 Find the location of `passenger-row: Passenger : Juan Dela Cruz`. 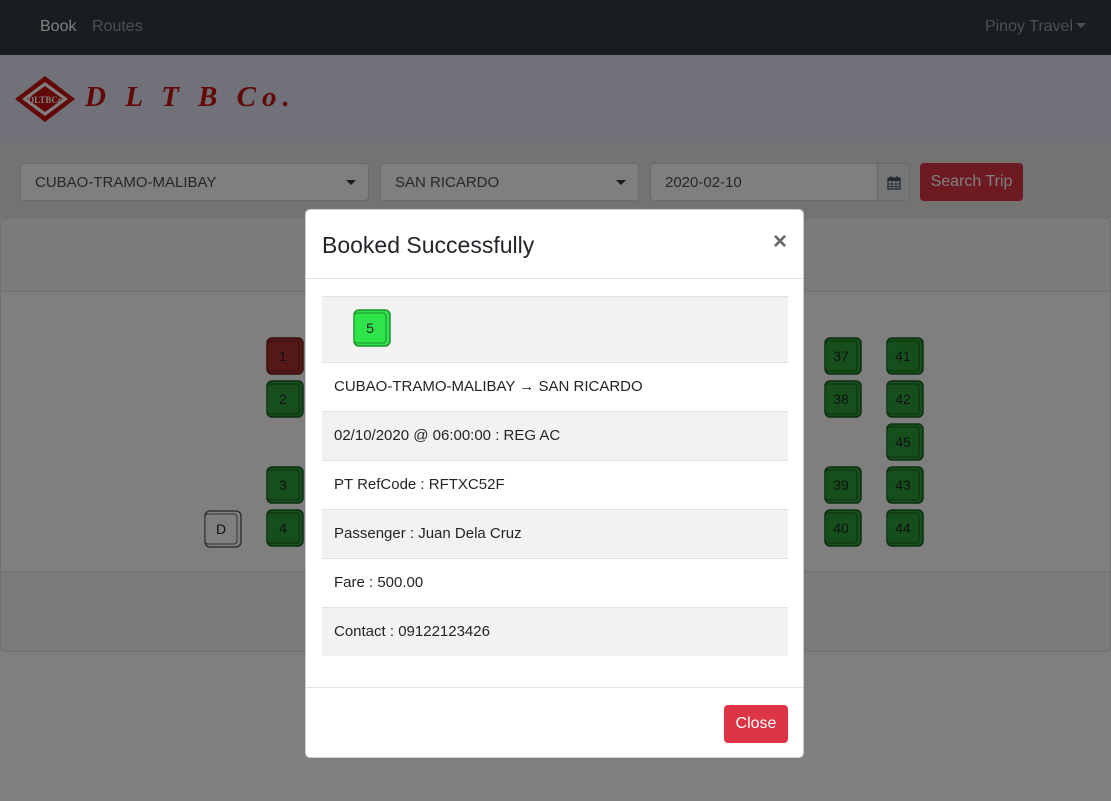

passenger-row: Passenger : Juan Dela Cruz is located at coordinates (555, 533).